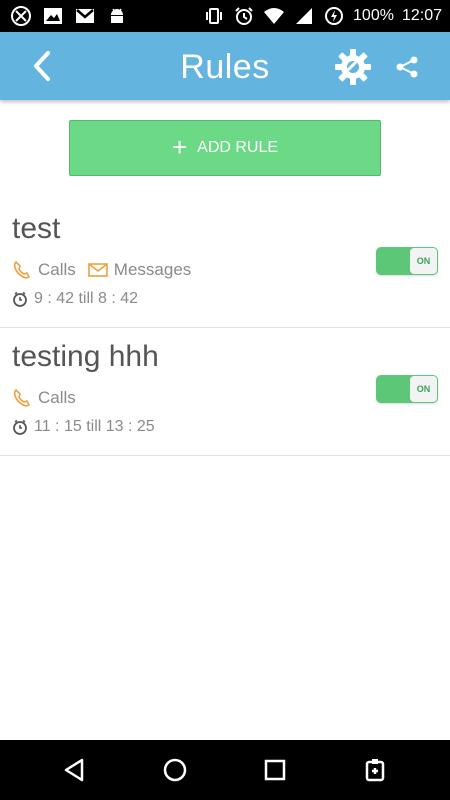 Image resolution: width=450 pixels, height=800 pixels. Describe the element at coordinates (179, 146) in the screenshot. I see `plus-icon: +` at that location.